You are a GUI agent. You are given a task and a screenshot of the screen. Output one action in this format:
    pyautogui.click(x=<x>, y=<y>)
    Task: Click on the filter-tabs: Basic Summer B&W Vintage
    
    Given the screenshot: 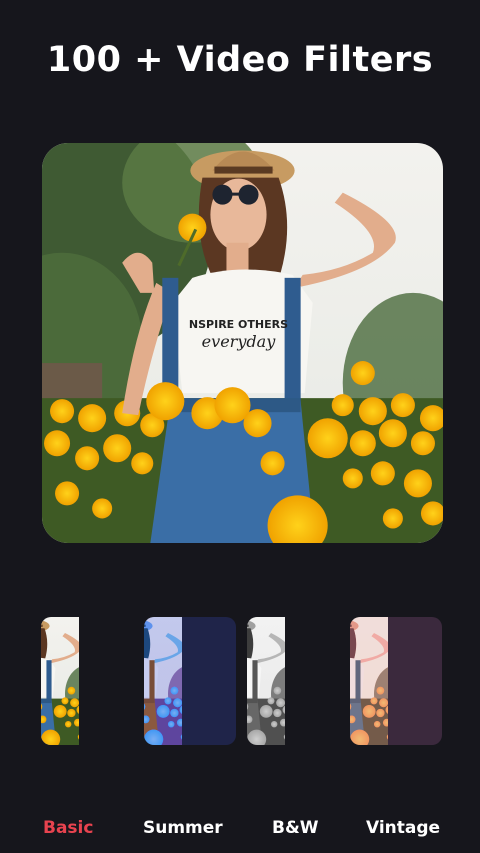 What is the action you would take?
    pyautogui.click(x=240, y=830)
    